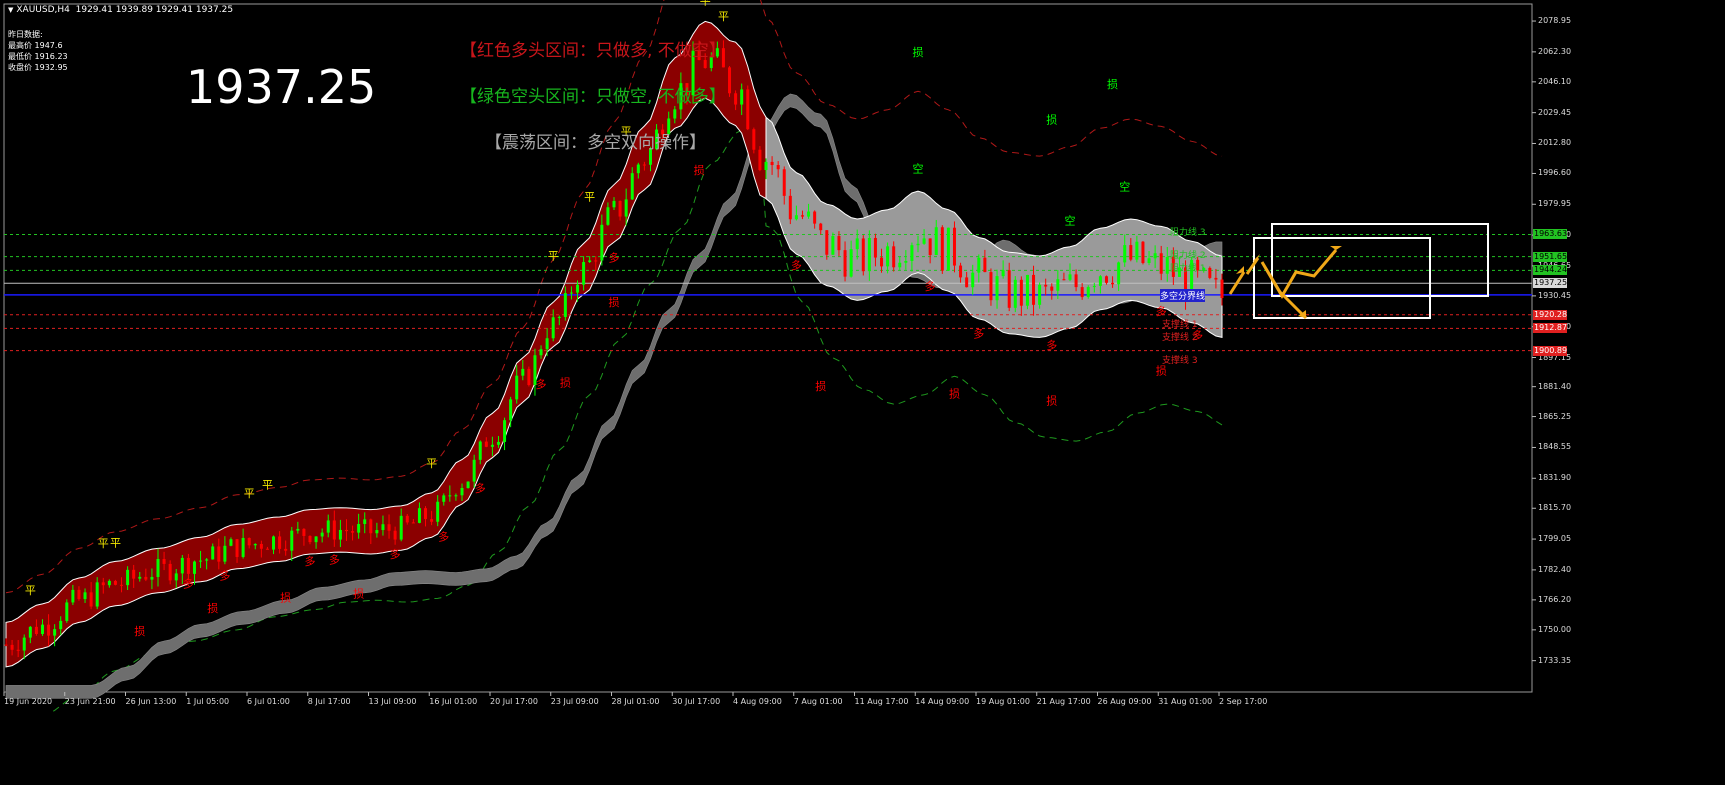  What do you see at coordinates (1550, 350) in the screenshot?
I see `support-price-tag: 1900.89` at bounding box center [1550, 350].